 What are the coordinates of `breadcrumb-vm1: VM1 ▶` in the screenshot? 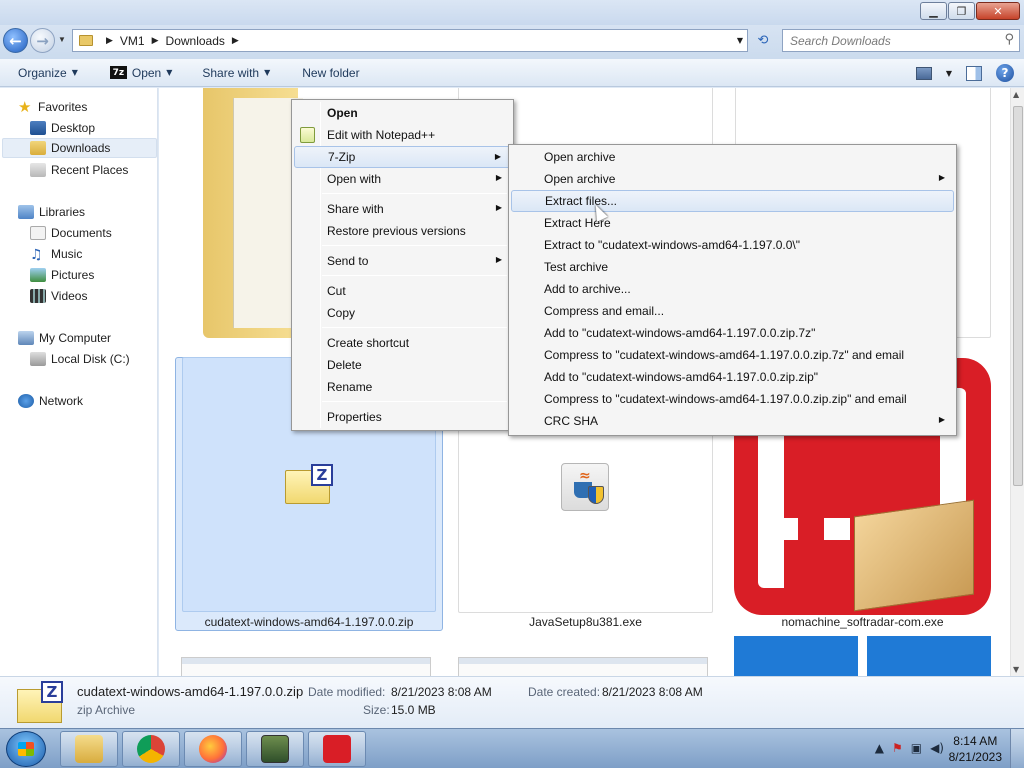 It's located at (143, 41).